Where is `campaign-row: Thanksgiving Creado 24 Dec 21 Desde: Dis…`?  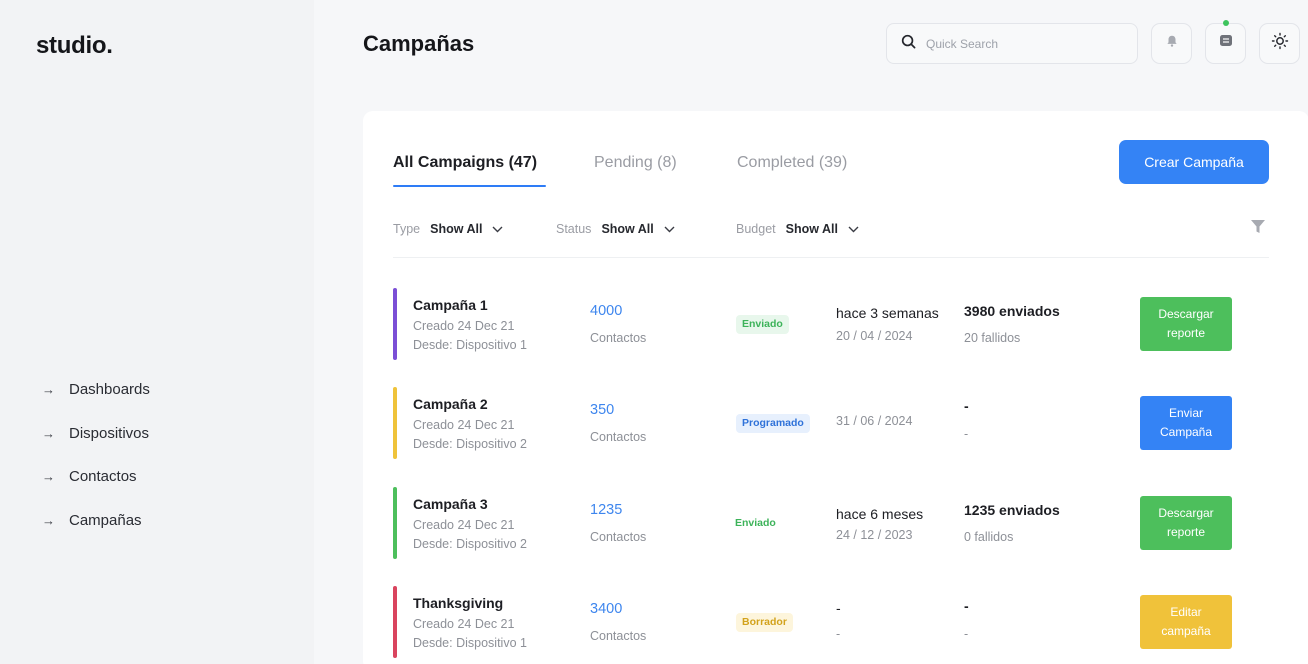
campaign-row: Thanksgiving Creado 24 Dec 21 Desde: Dis… is located at coordinates (831, 622).